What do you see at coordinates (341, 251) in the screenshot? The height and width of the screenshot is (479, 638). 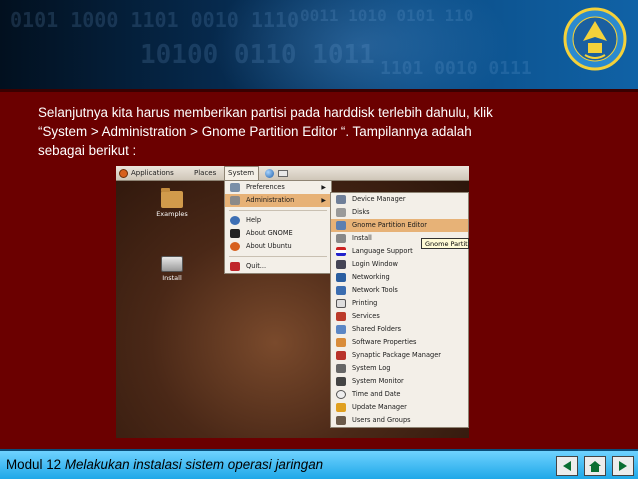 I see `language-icon` at bounding box center [341, 251].